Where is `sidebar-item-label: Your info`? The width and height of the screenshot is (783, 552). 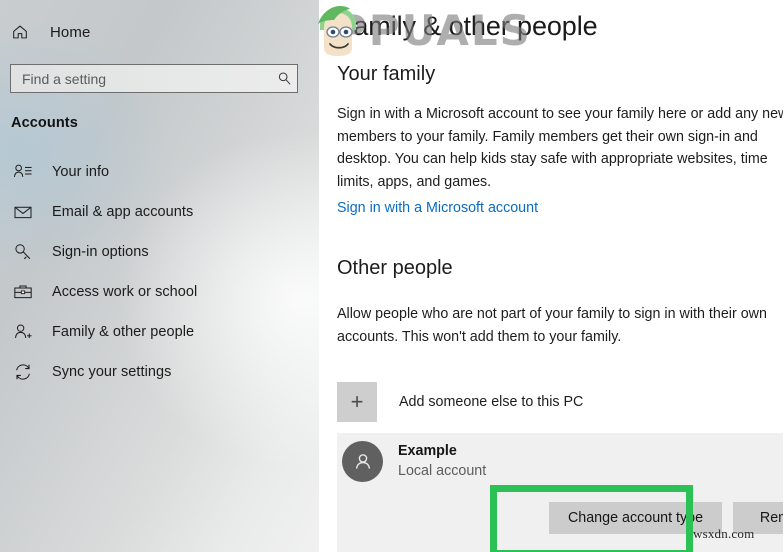
sidebar-item-label: Your info is located at coordinates (81, 172).